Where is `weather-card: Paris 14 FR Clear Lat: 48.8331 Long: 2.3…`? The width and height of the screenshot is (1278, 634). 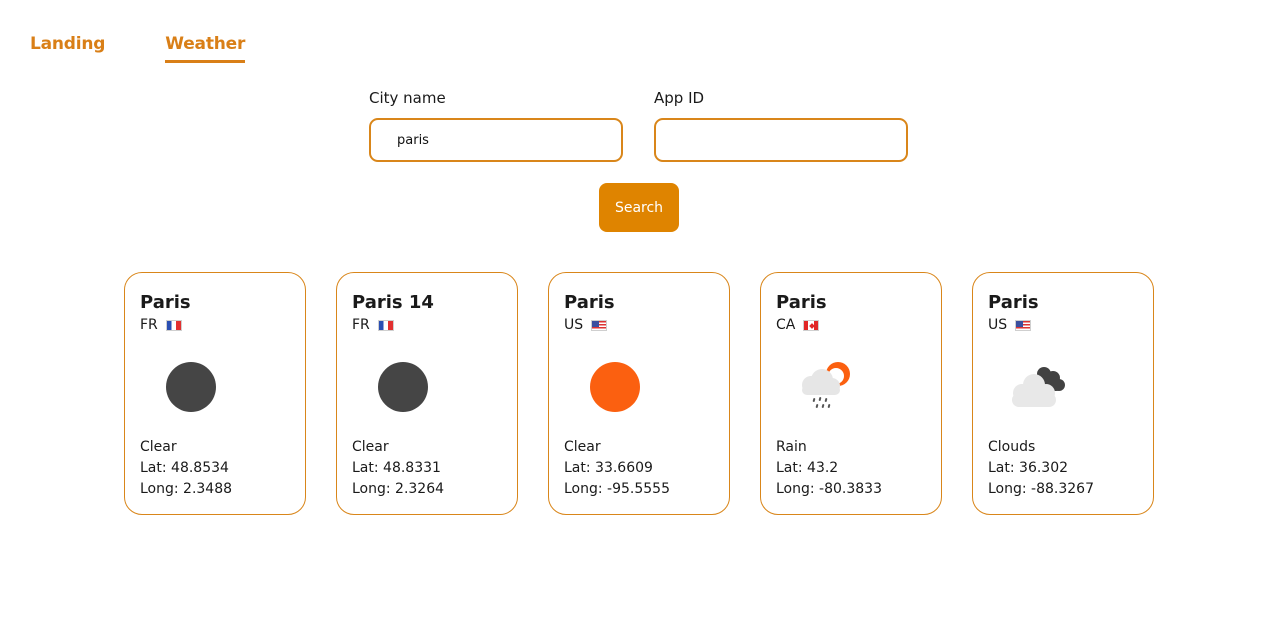
weather-card: Paris 14 FR Clear Lat: 48.8331 Long: 2.3… is located at coordinates (427, 393).